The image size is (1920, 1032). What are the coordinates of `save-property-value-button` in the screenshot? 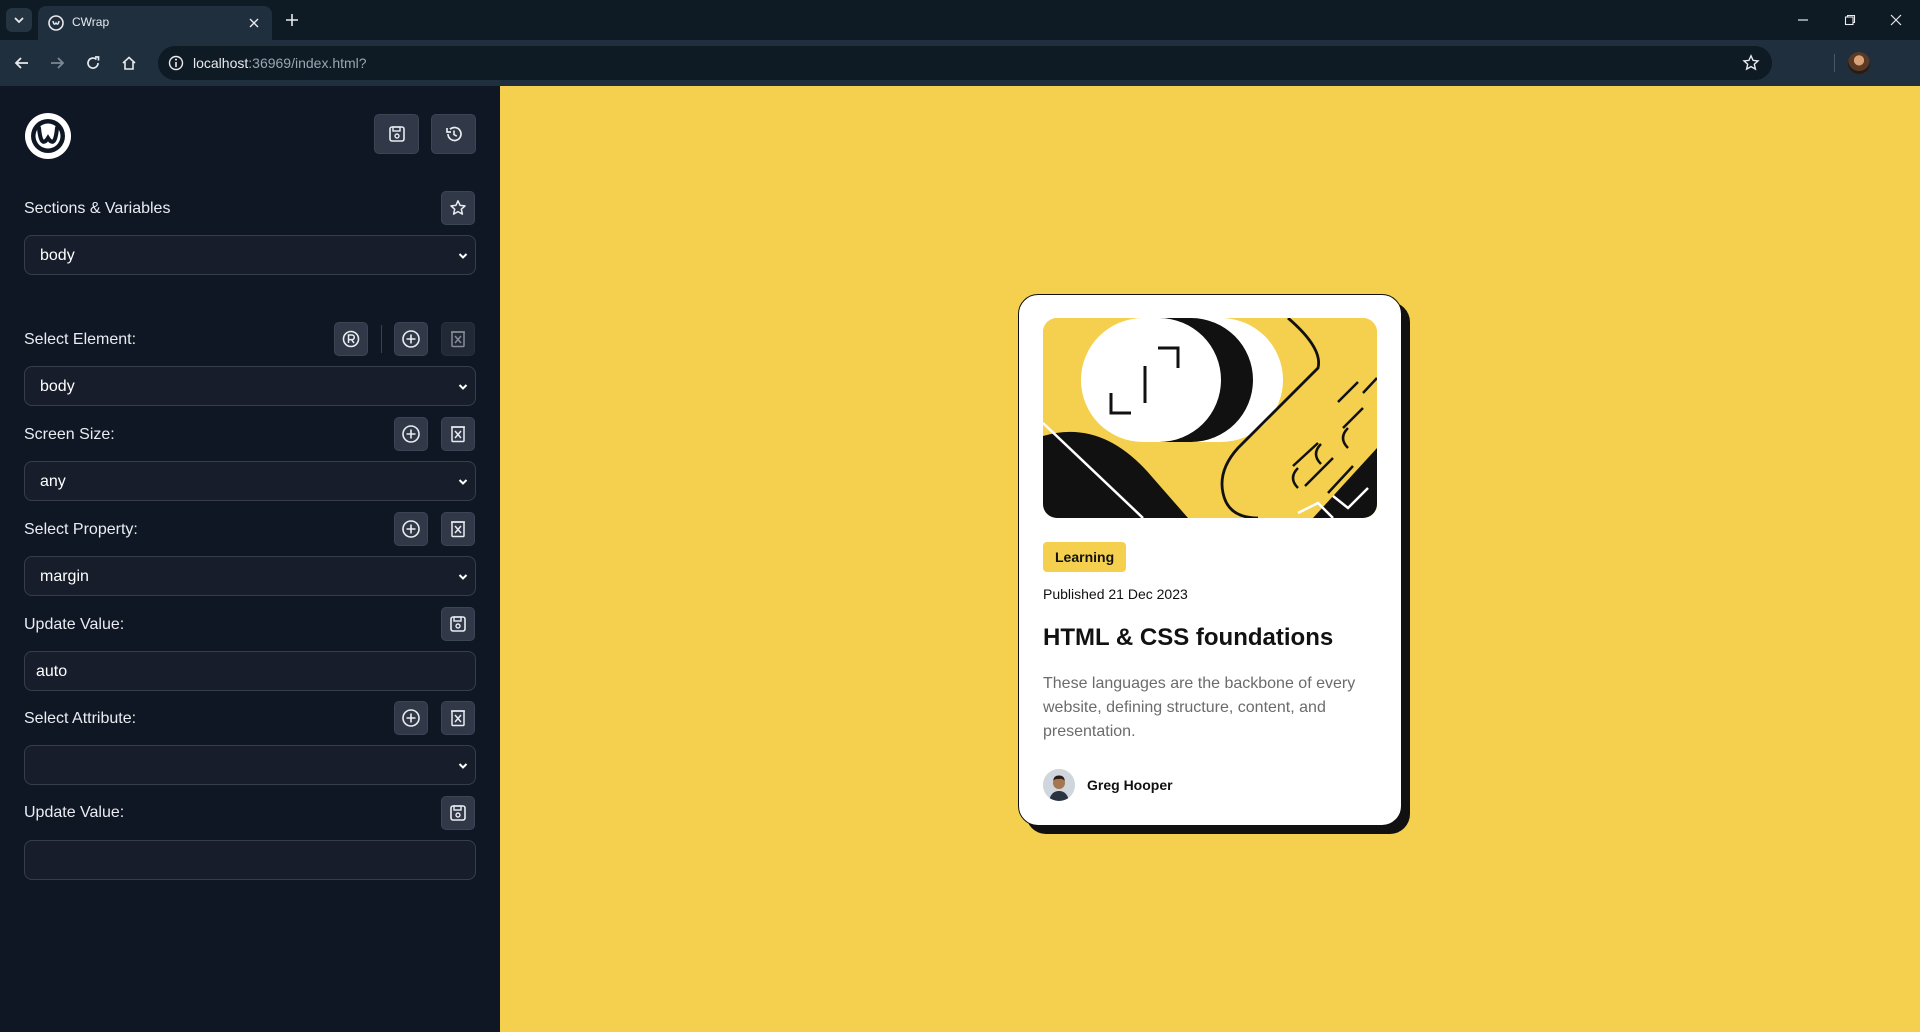 It's located at (458, 624).